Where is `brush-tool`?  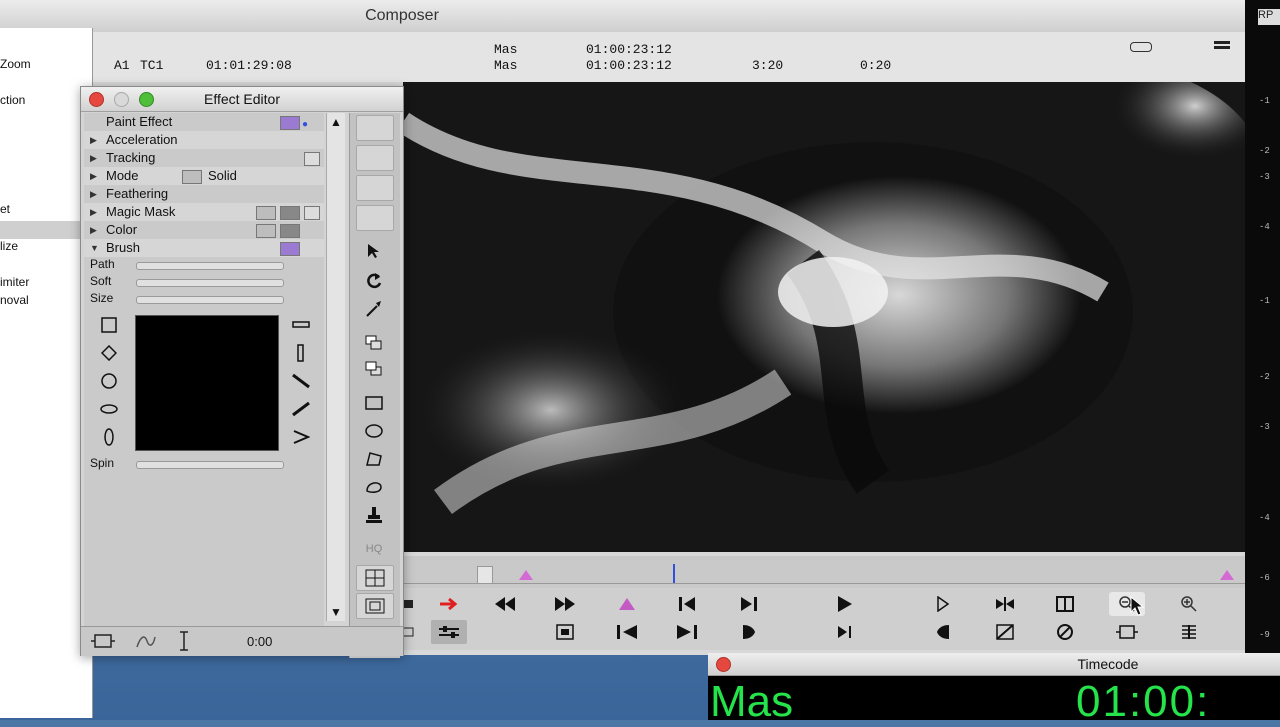
brush-tool is located at coordinates (374, 309).